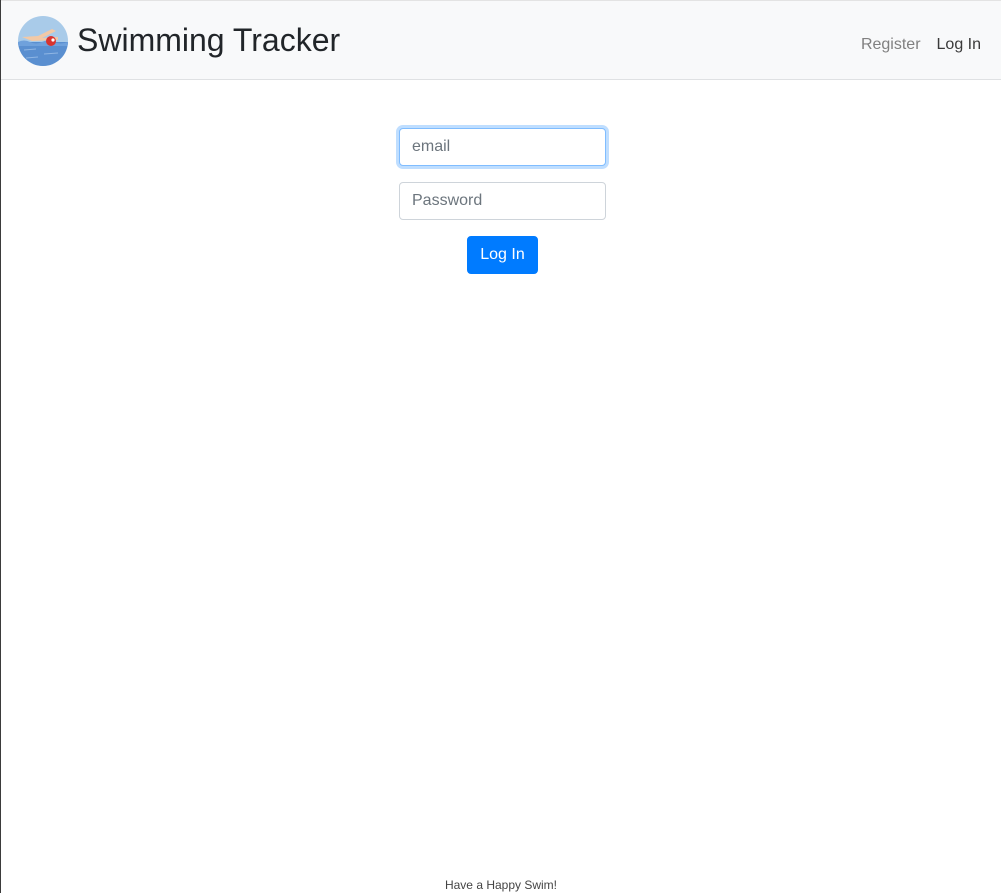 This screenshot has height=893, width=1001. I want to click on nav-links: Register Log In, so click(921, 45).